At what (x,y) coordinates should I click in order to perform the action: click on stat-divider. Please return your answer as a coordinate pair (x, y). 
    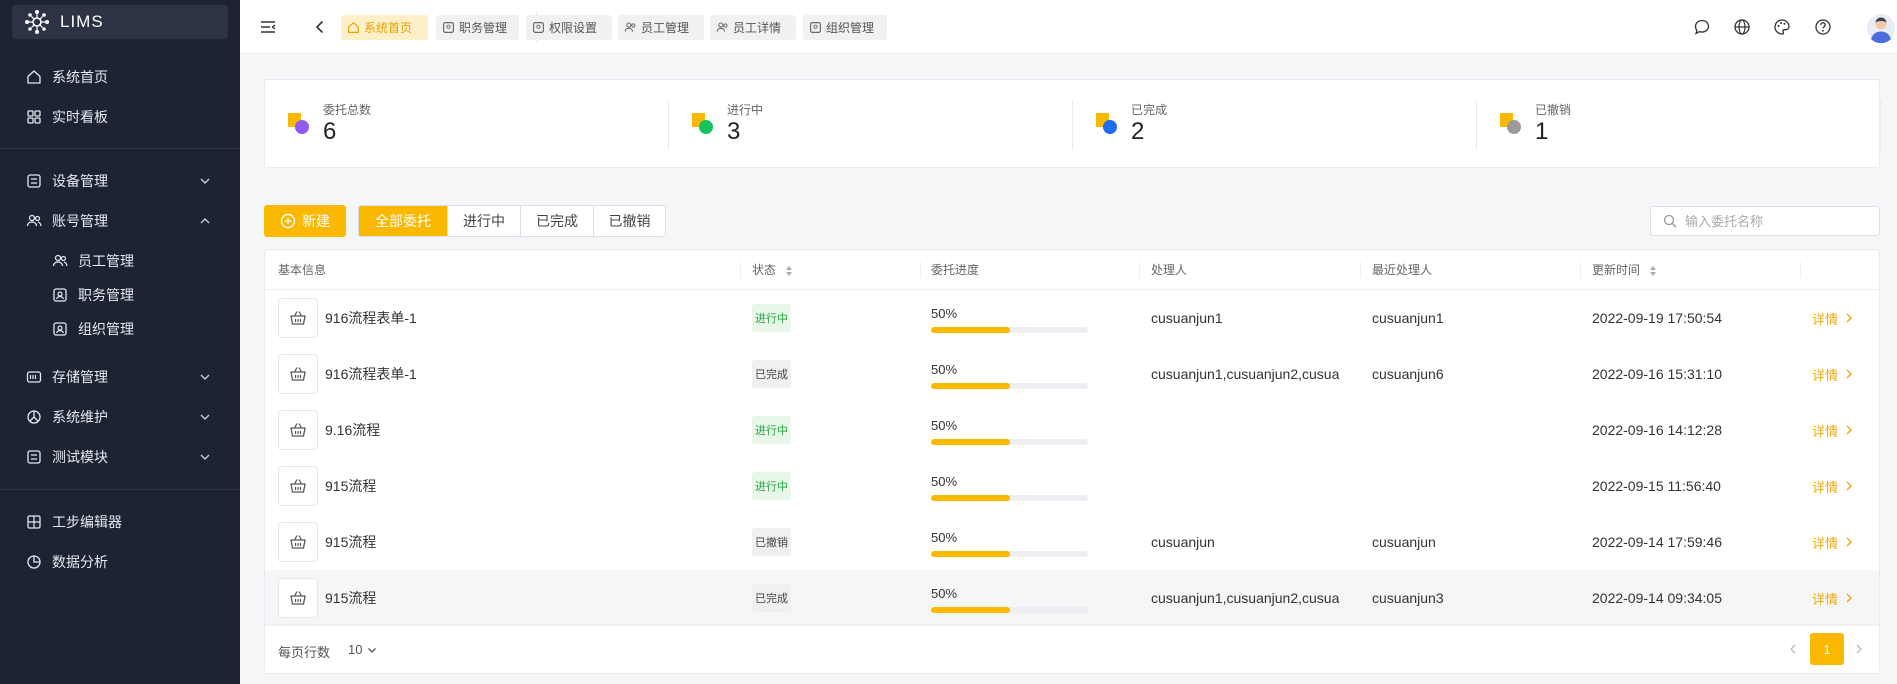
    Looking at the image, I should click on (1880, 125).